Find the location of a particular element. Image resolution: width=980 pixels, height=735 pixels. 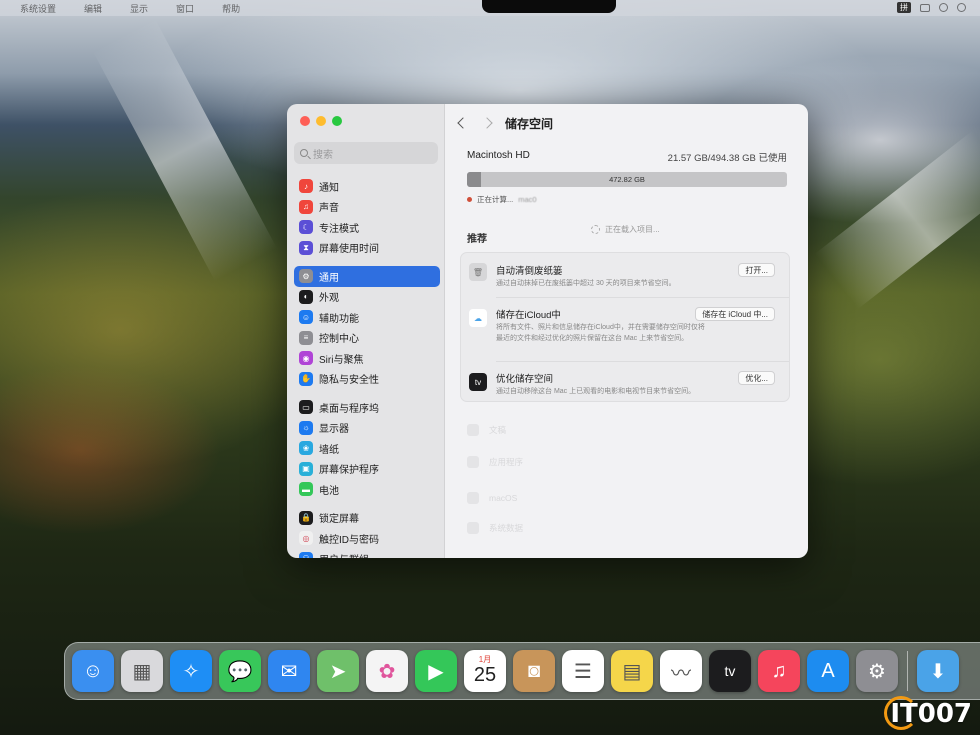

minimize-button is located at coordinates (321, 121).